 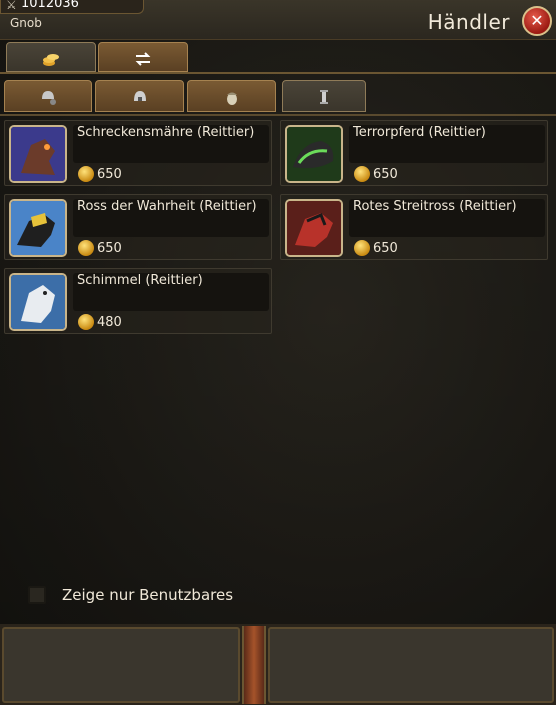 I want to click on tab-trade, so click(x=143, y=57).